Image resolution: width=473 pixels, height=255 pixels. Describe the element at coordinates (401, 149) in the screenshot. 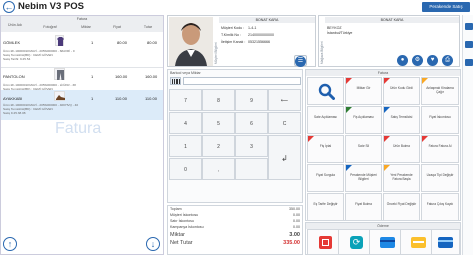

I see `function-button-r-n-bulma: Ürün Bulma` at that location.